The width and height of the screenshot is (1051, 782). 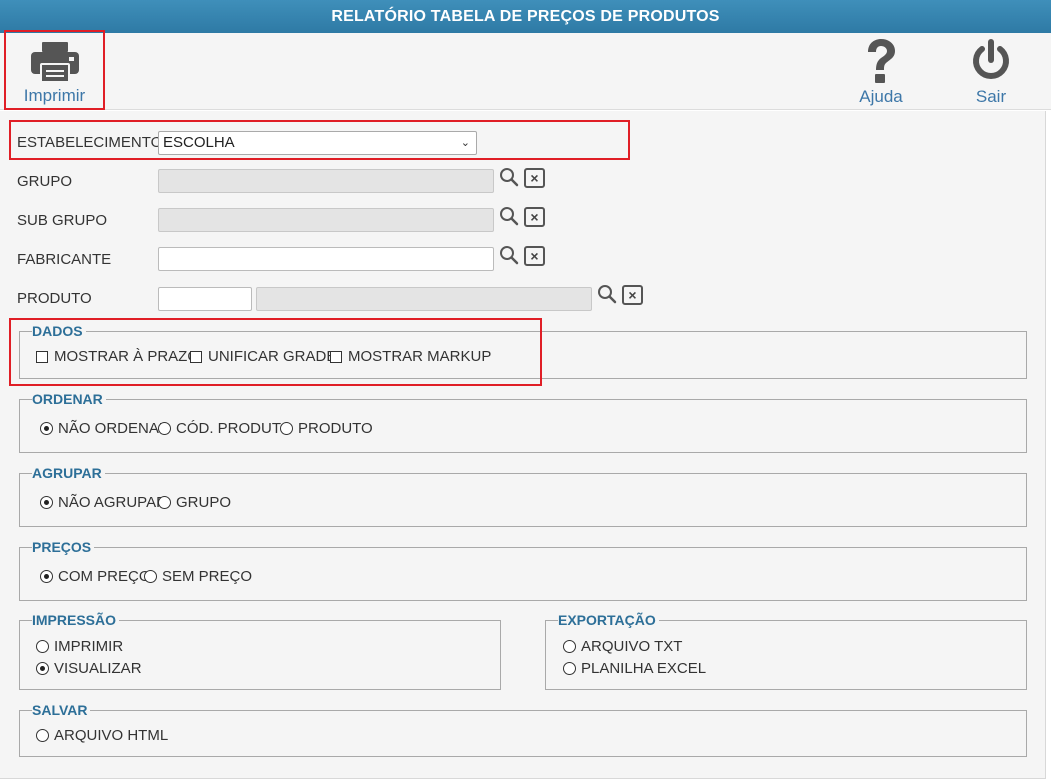 What do you see at coordinates (103, 502) in the screenshot?
I see `nao-agrupar-radio: NÃO AGRUPAR` at bounding box center [103, 502].